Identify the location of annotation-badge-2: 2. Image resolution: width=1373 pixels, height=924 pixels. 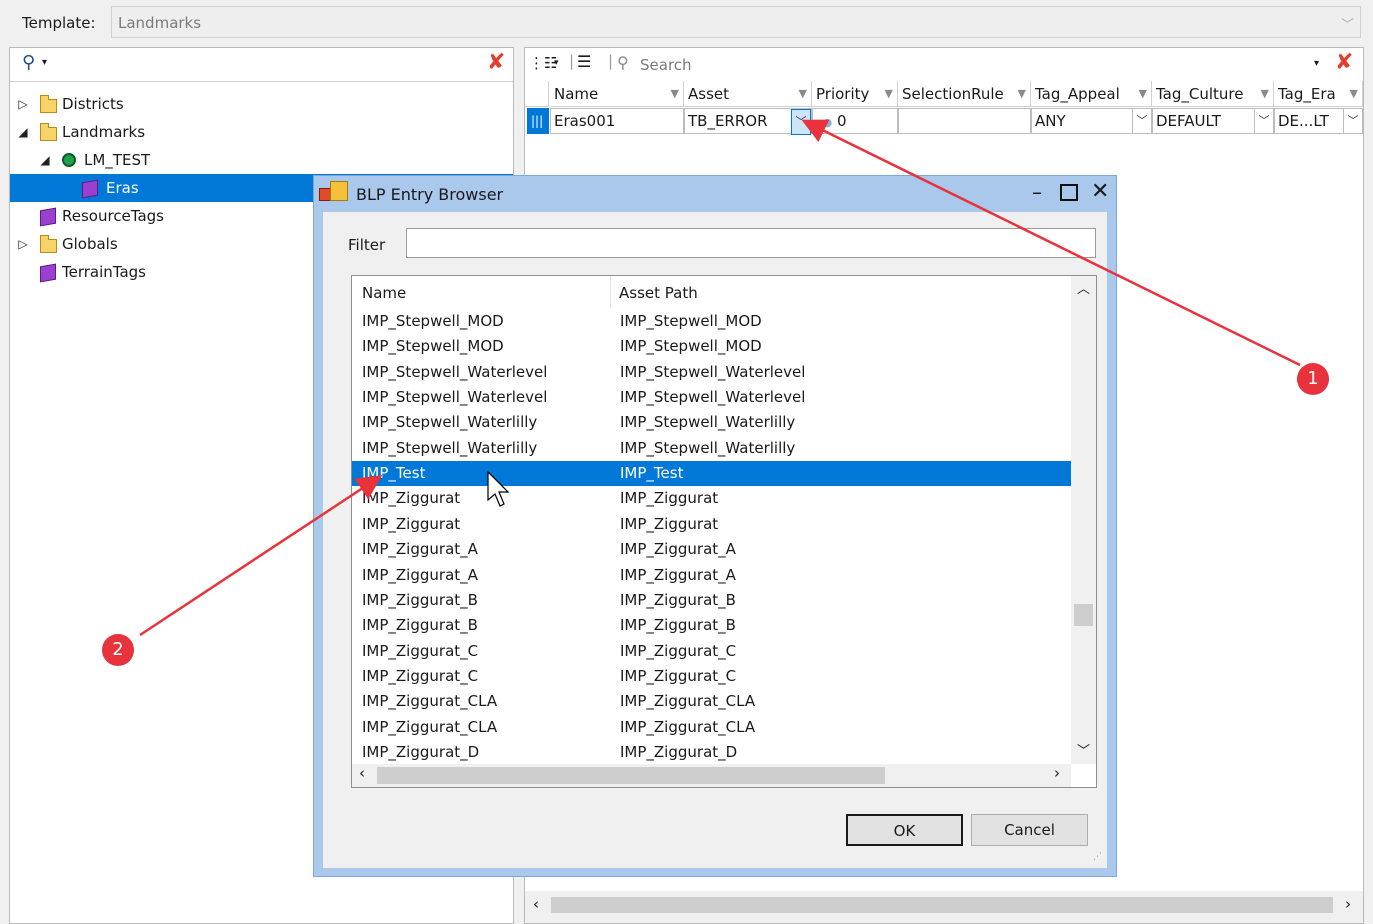
(118, 650).